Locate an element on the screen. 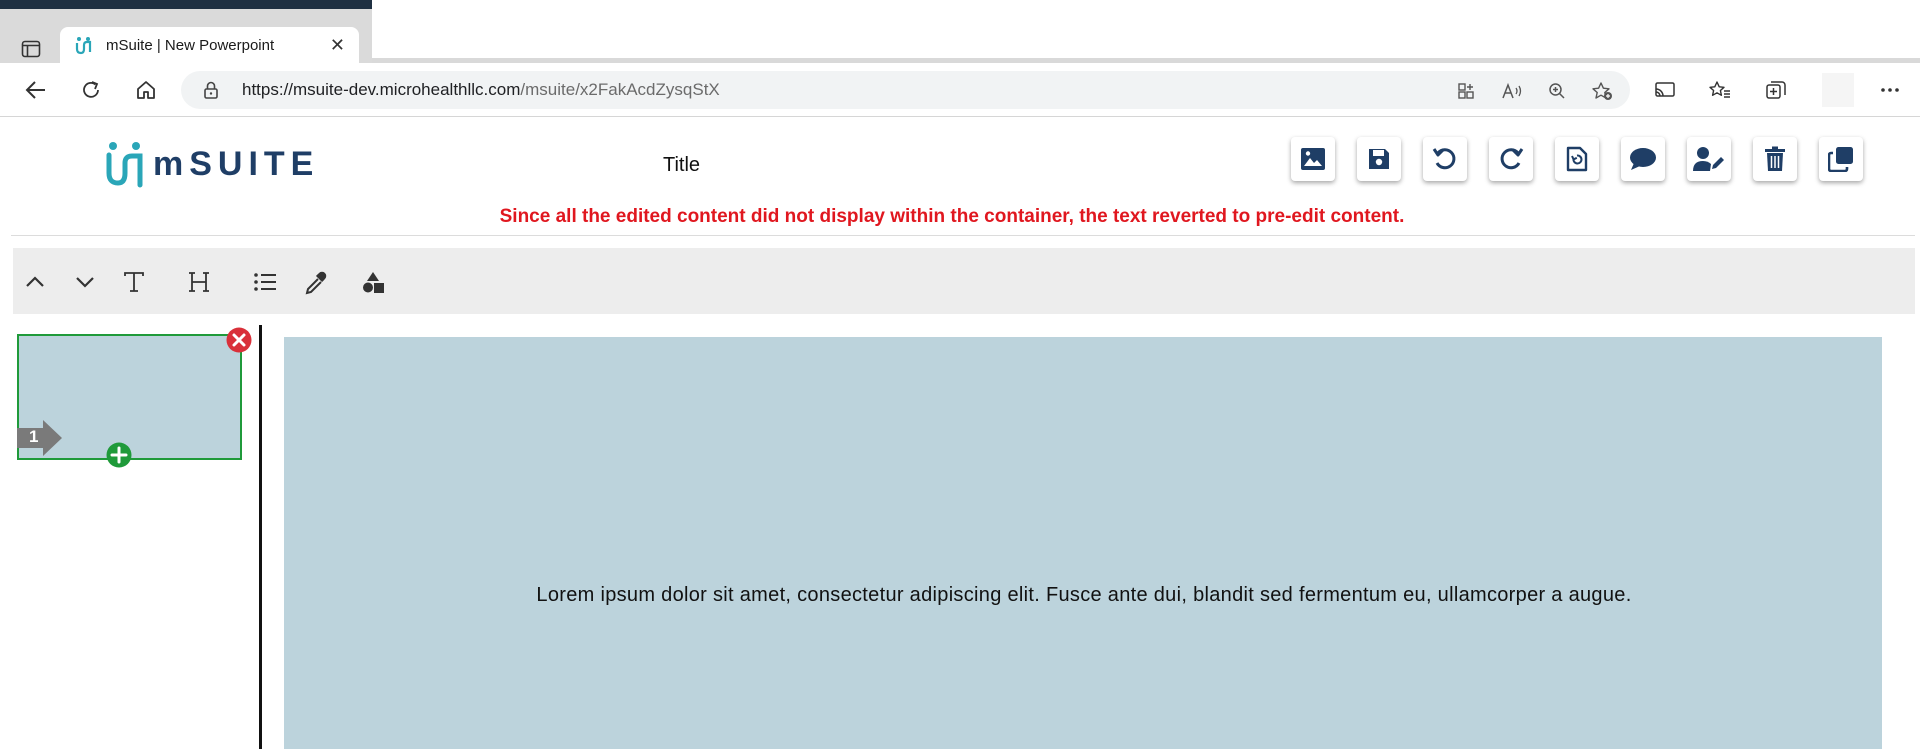 The height and width of the screenshot is (749, 1920). eyedropper-icon is located at coordinates (316, 283).